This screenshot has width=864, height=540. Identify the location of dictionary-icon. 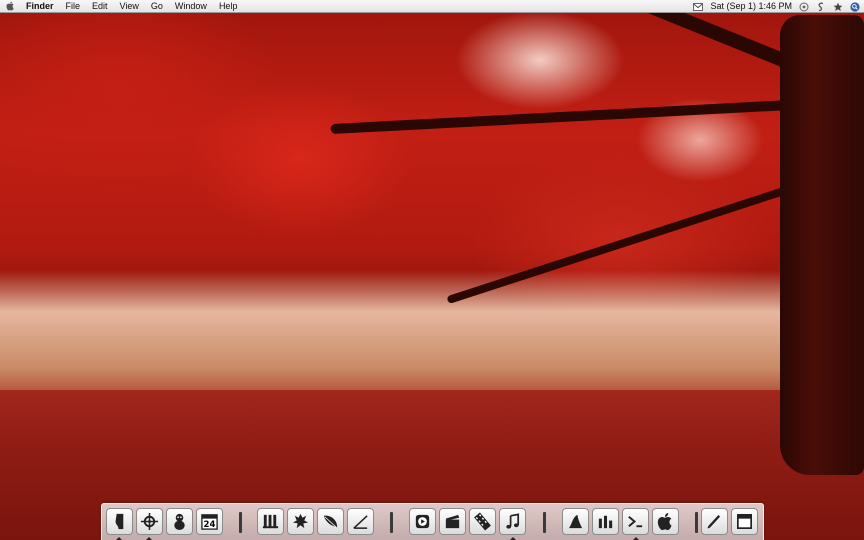
(270, 521).